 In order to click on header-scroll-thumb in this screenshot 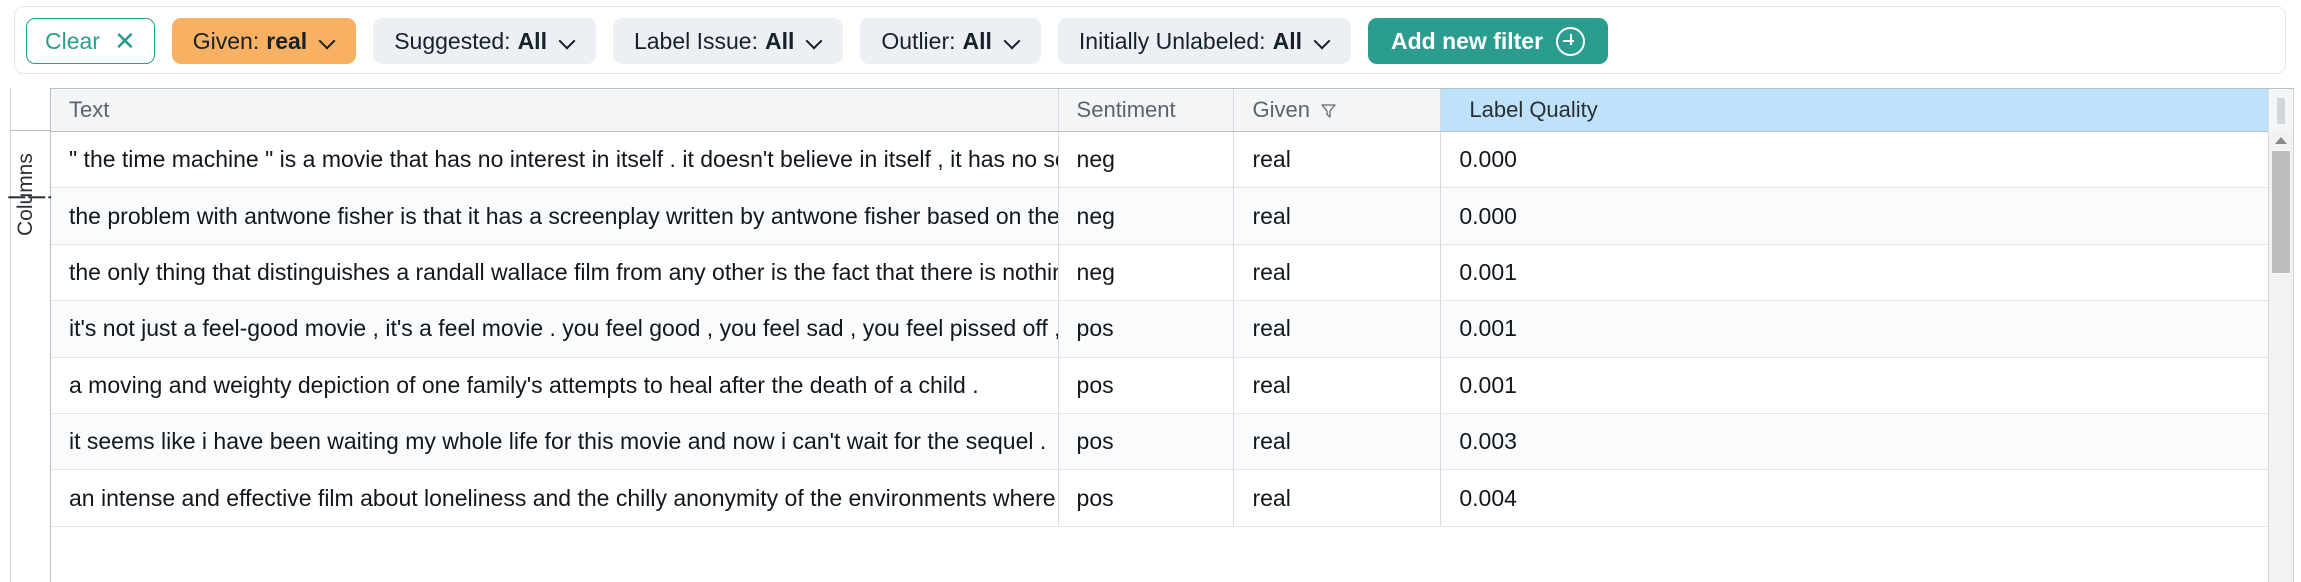, I will do `click(2281, 111)`.